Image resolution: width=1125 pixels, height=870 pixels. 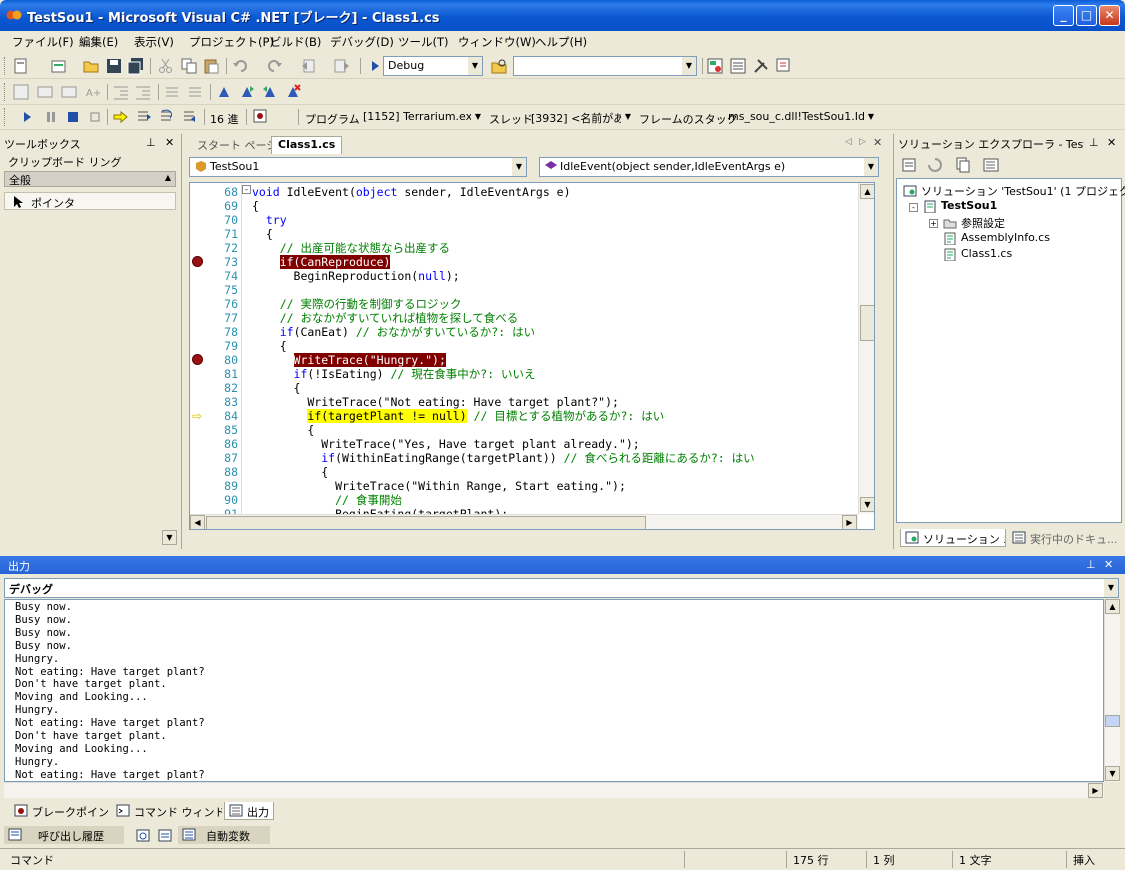 I want to click on menu-file: ファイル(F), so click(x=43, y=42).